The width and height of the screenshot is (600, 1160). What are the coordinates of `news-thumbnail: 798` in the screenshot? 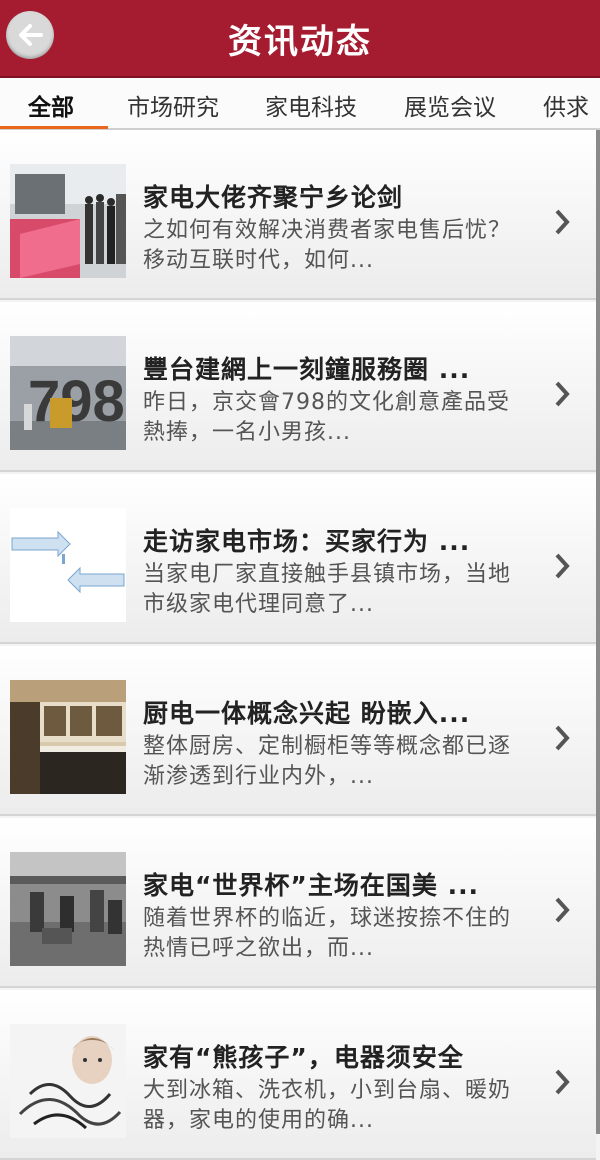 It's located at (68, 393).